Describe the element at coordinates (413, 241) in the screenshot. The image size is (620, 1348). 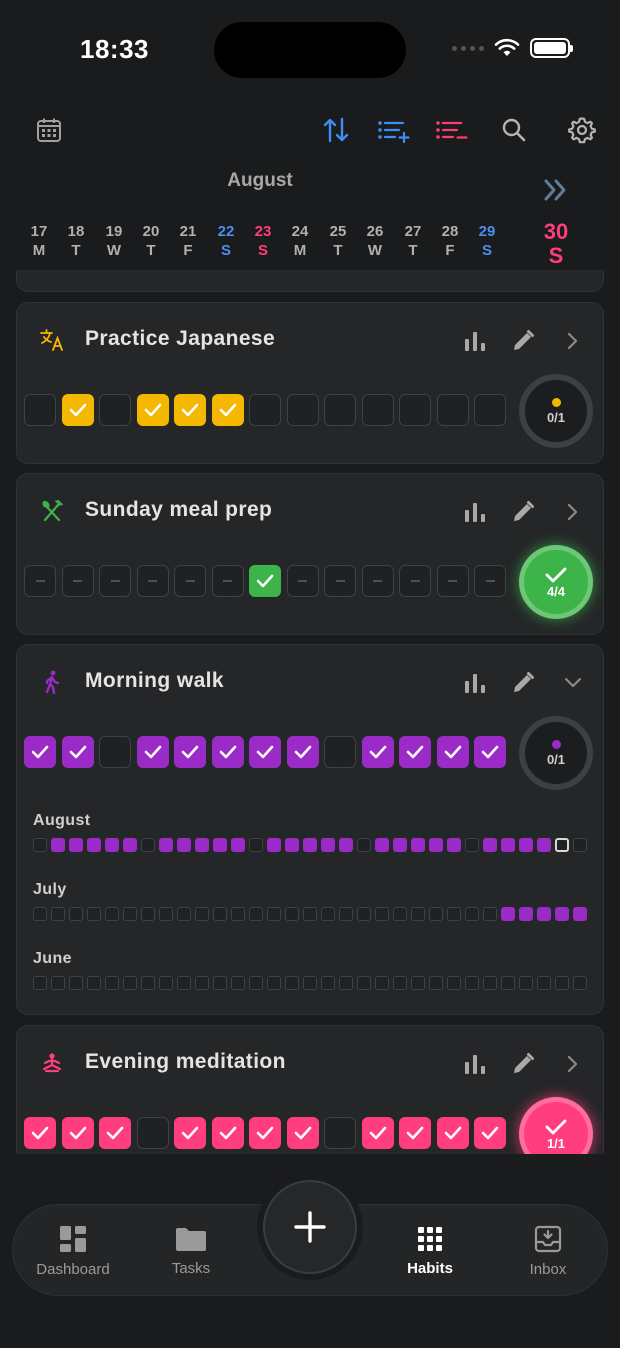
I see `day-cell: 27 T` at that location.